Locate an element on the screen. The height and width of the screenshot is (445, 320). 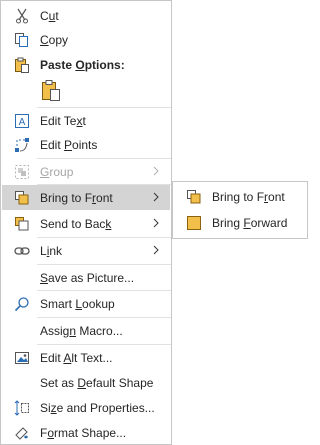
bring-to-front-submenu: Bring to Front Bring Forward is located at coordinates (240, 210).